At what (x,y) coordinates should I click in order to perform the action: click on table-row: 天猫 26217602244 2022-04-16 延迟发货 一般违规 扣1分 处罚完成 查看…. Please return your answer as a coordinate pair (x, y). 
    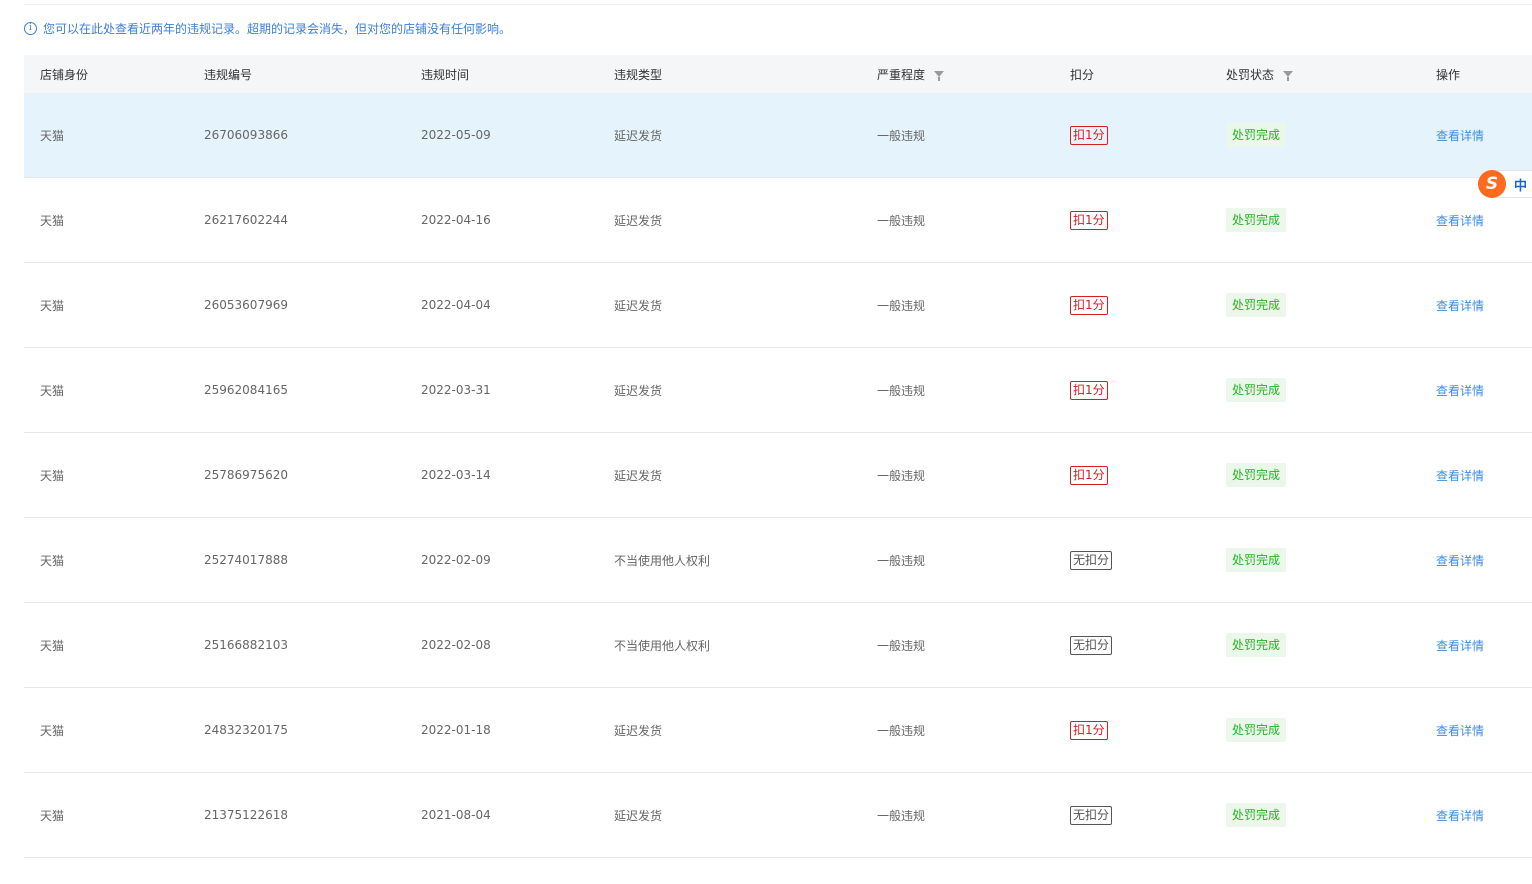
    Looking at the image, I should click on (778, 220).